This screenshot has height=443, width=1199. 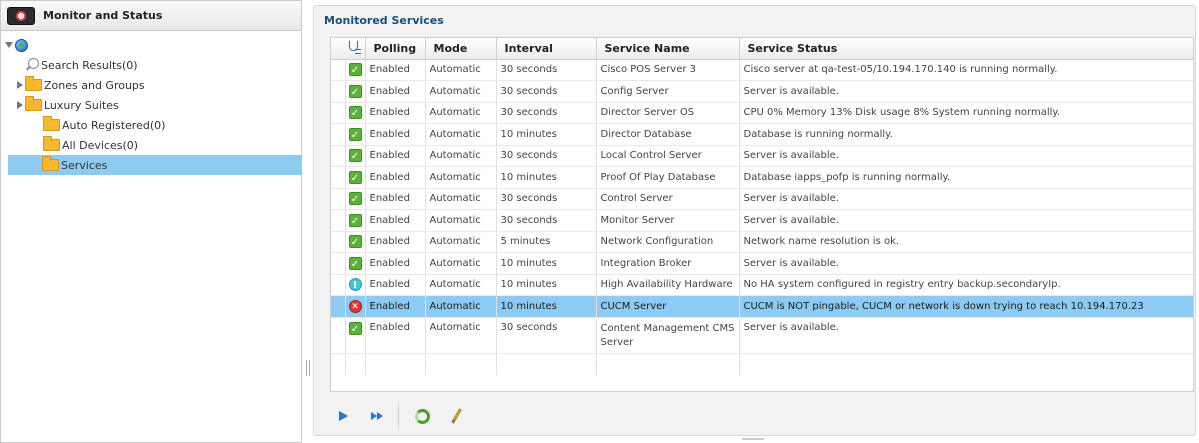 I want to click on tree-item-label: Services, so click(x=84, y=165).